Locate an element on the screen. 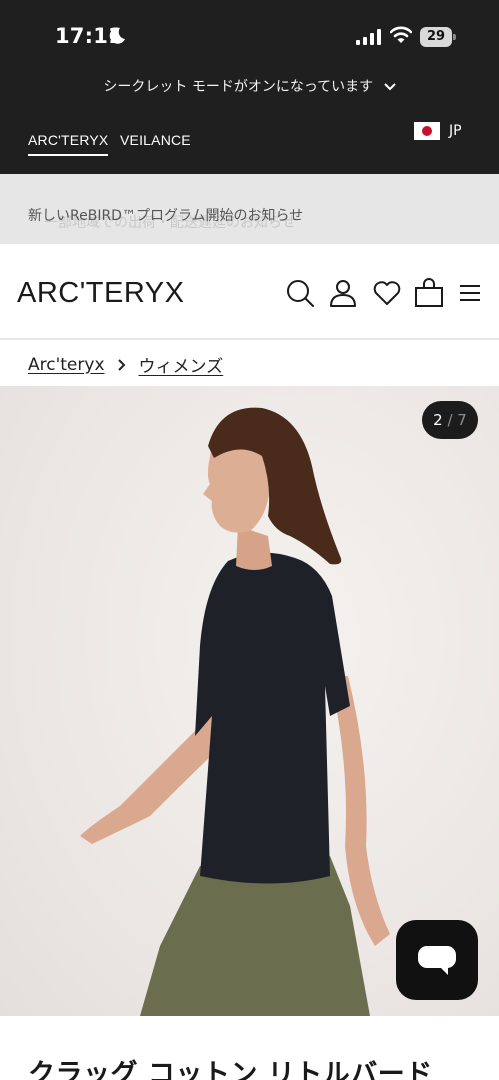 This screenshot has height=1080, width=499. breadcrumb-arcteryx: Arc'teryx is located at coordinates (66, 365).